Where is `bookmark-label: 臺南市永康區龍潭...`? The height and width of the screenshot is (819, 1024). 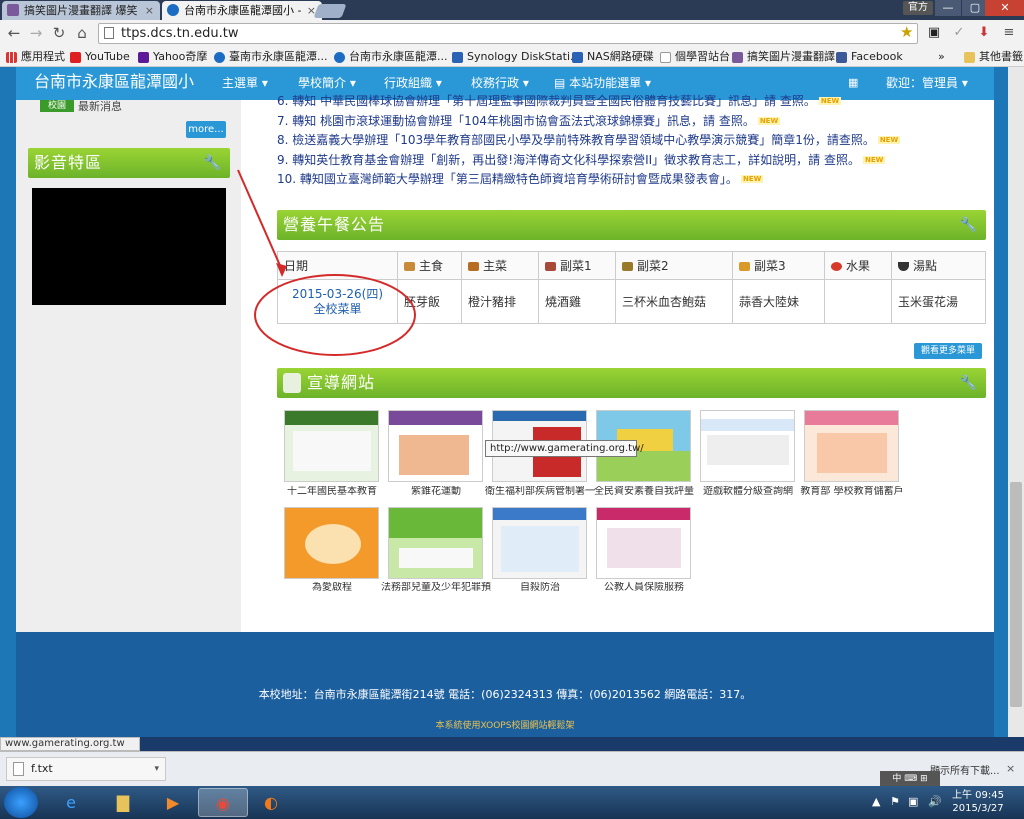
bookmark-label: 臺南市永康區龍潭... is located at coordinates (278, 56).